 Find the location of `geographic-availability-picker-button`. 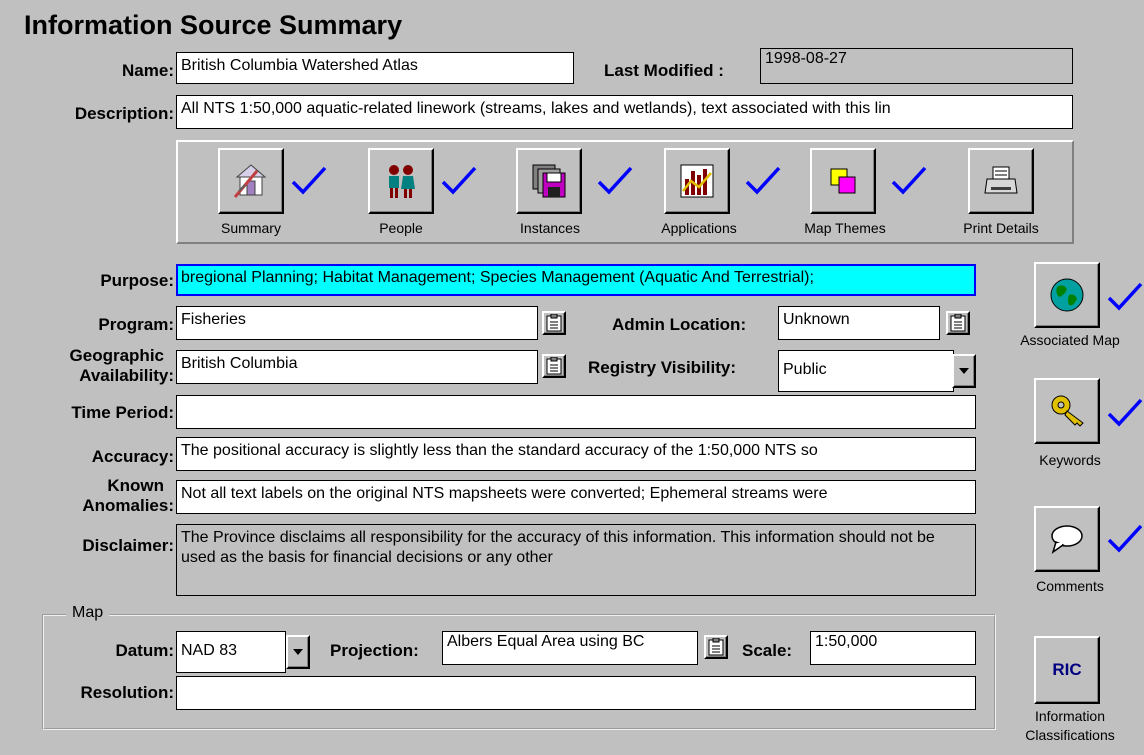

geographic-availability-picker-button is located at coordinates (554, 366).